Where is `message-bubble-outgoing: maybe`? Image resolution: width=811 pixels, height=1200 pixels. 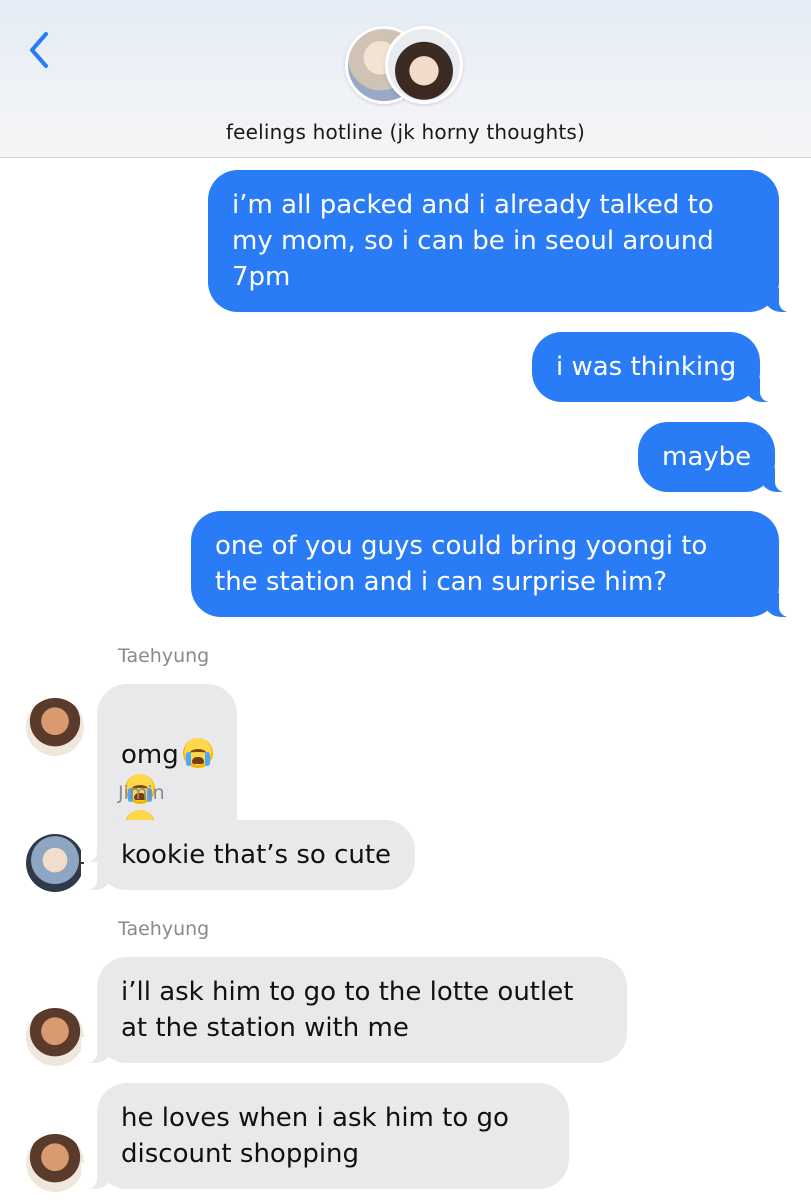 message-bubble-outgoing: maybe is located at coordinates (715, 457).